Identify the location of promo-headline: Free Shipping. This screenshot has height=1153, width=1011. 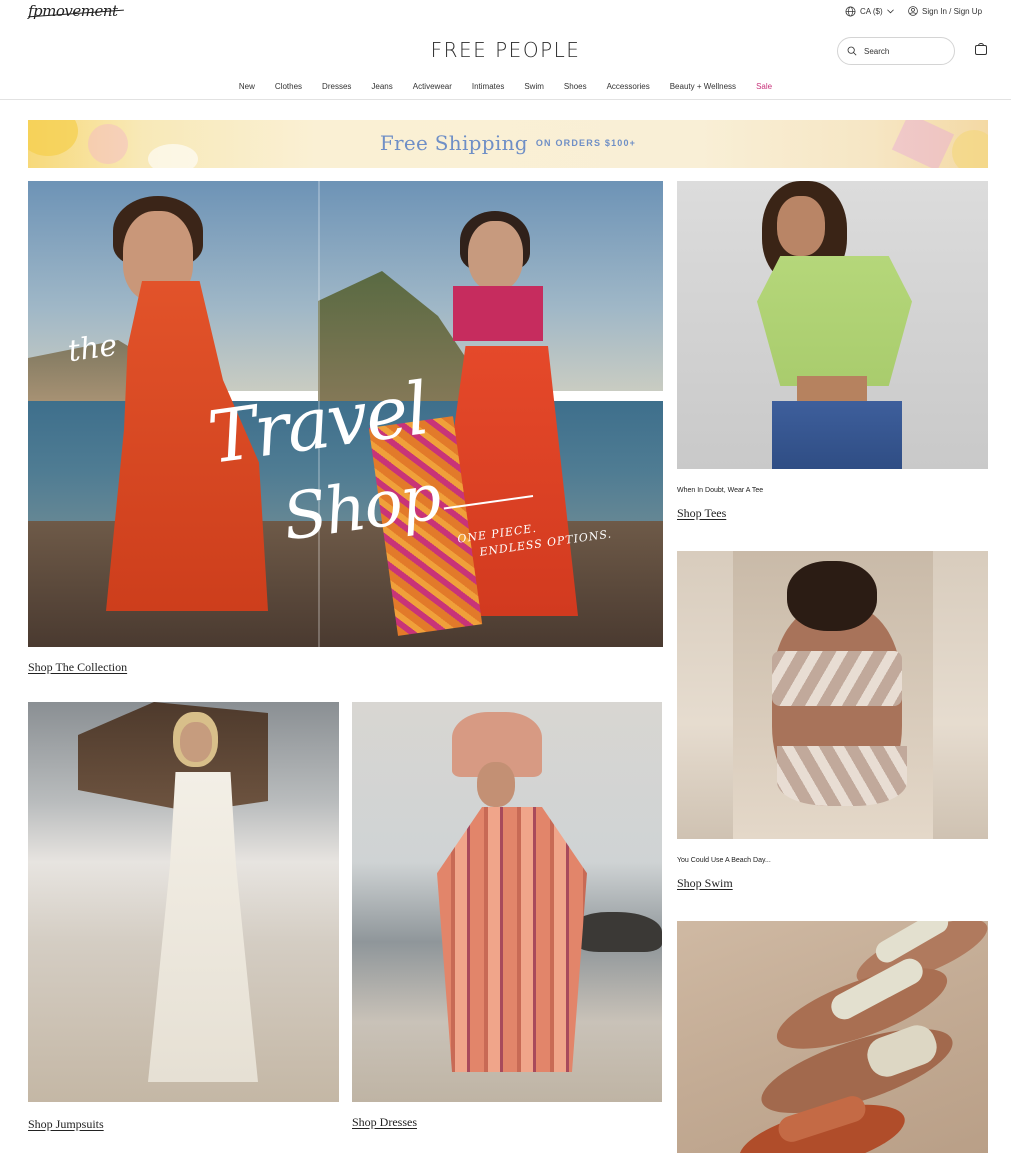
(453, 143).